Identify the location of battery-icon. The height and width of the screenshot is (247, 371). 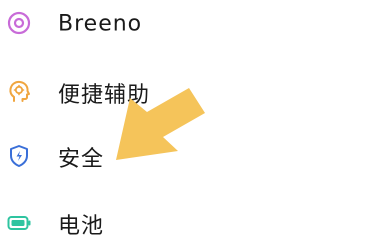
(19, 223).